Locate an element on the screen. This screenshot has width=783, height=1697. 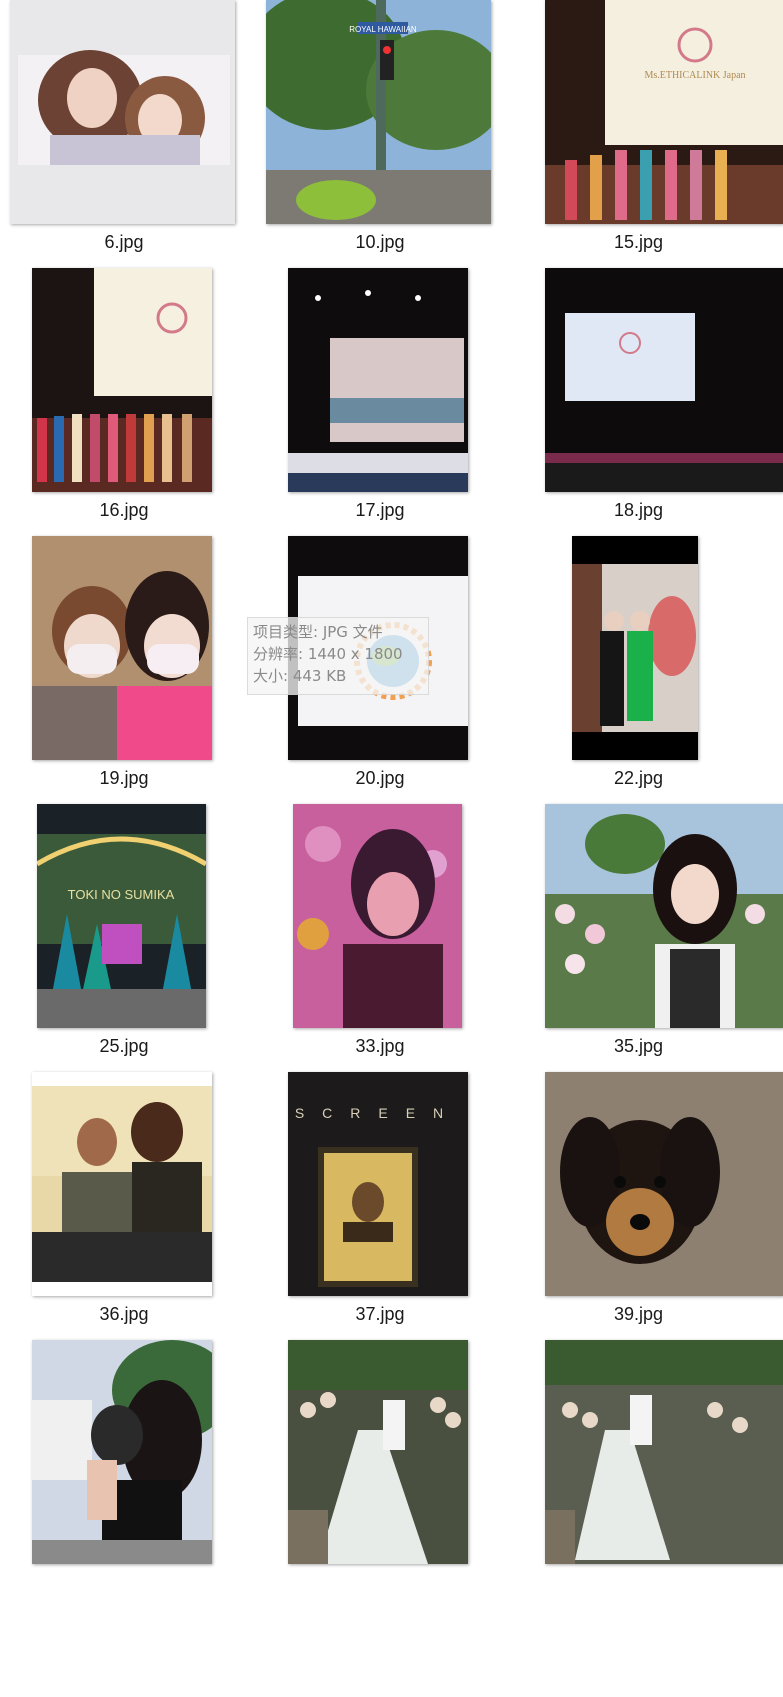
file-item-25: TOKI NO SUMIKA 25.jpg is located at coordinates (140, 944).